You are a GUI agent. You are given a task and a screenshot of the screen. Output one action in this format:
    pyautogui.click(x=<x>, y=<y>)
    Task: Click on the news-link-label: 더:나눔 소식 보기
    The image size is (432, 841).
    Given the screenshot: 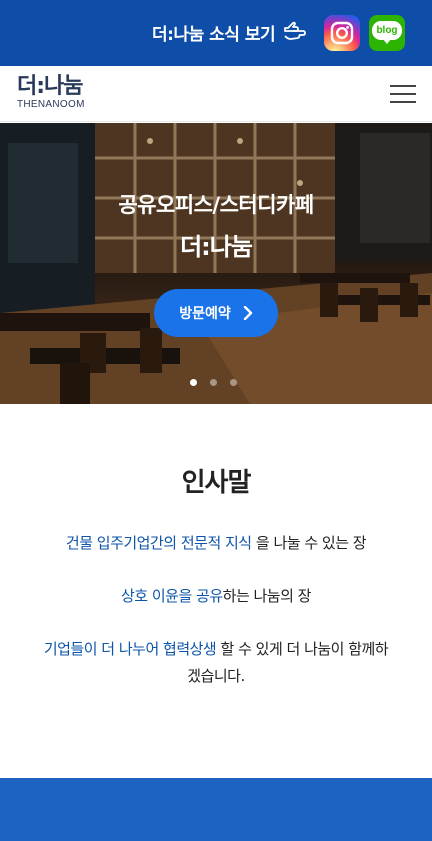 What is the action you would take?
    pyautogui.click(x=214, y=34)
    